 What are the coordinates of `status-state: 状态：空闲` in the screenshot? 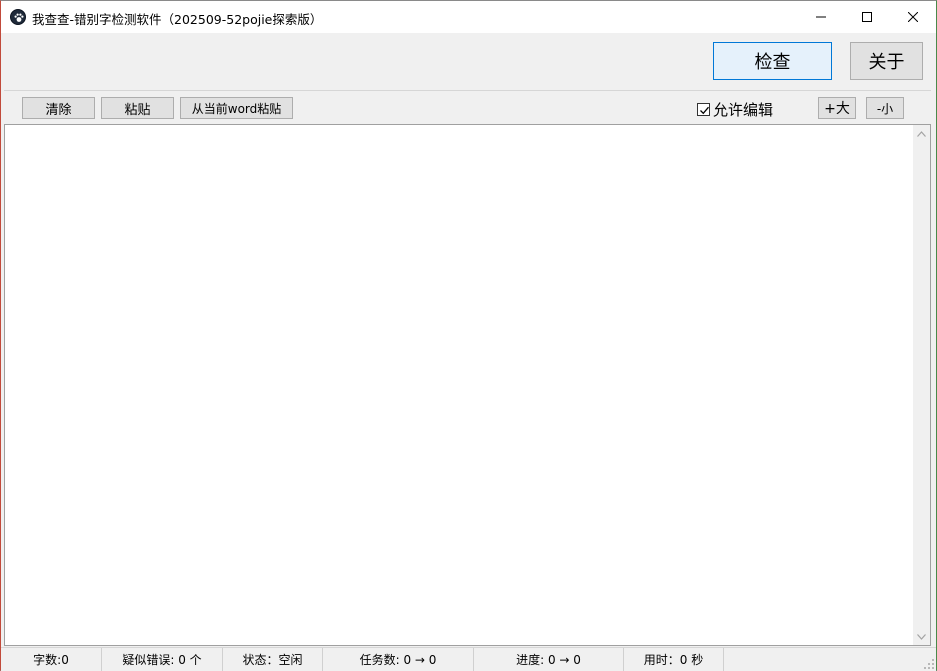 It's located at (273, 659).